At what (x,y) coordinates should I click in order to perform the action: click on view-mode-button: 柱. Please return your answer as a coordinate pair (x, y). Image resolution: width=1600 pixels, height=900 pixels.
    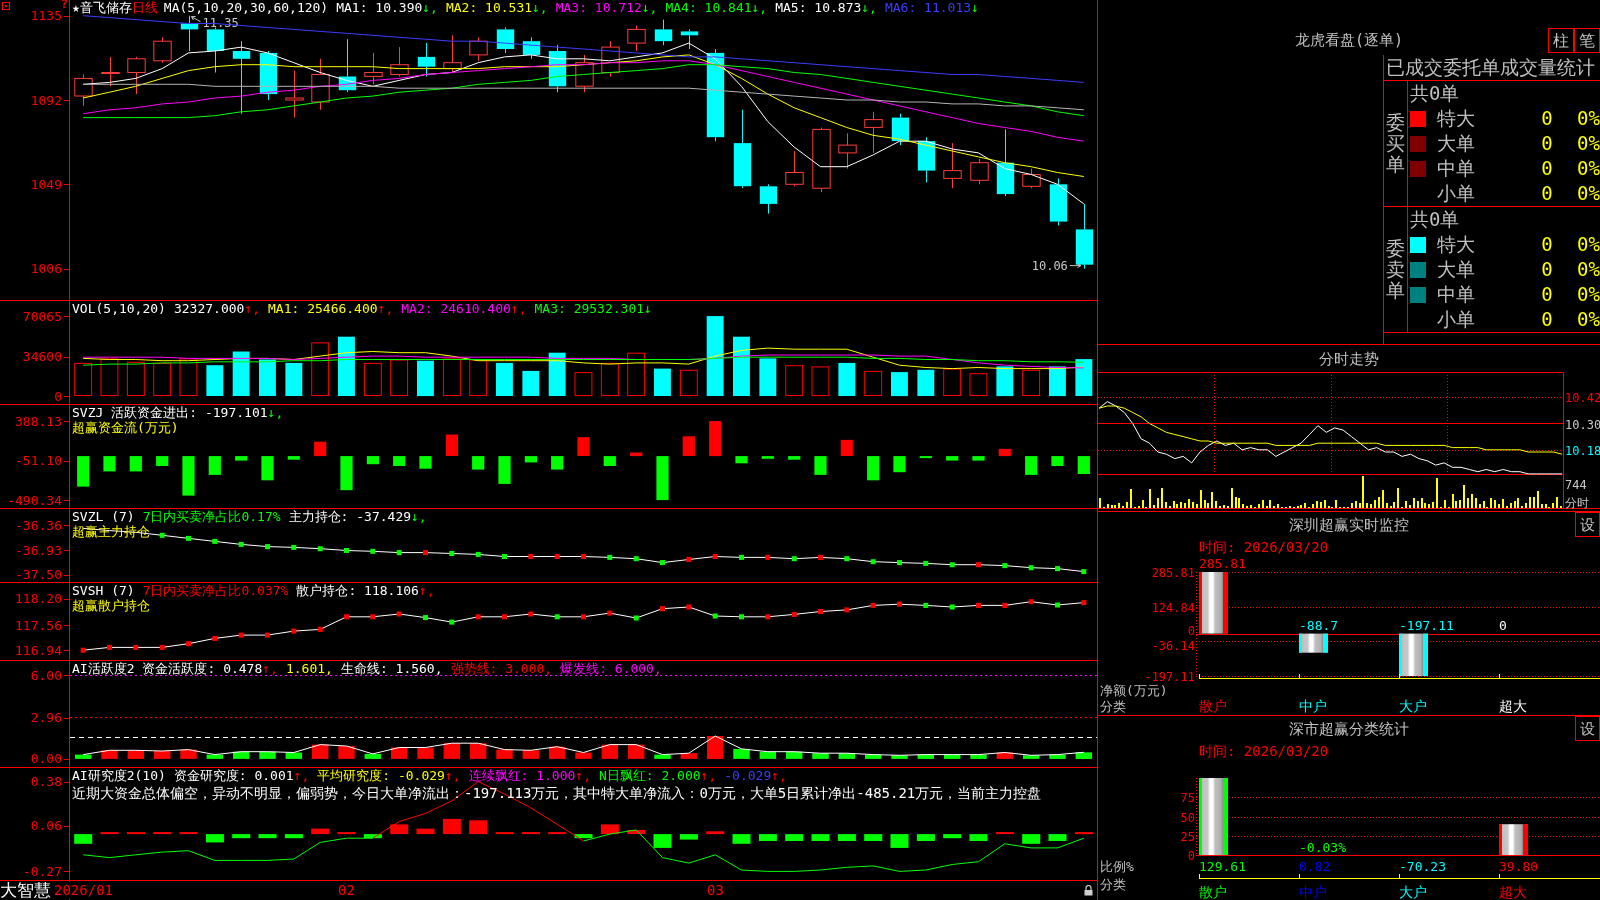
    Looking at the image, I should click on (1561, 40).